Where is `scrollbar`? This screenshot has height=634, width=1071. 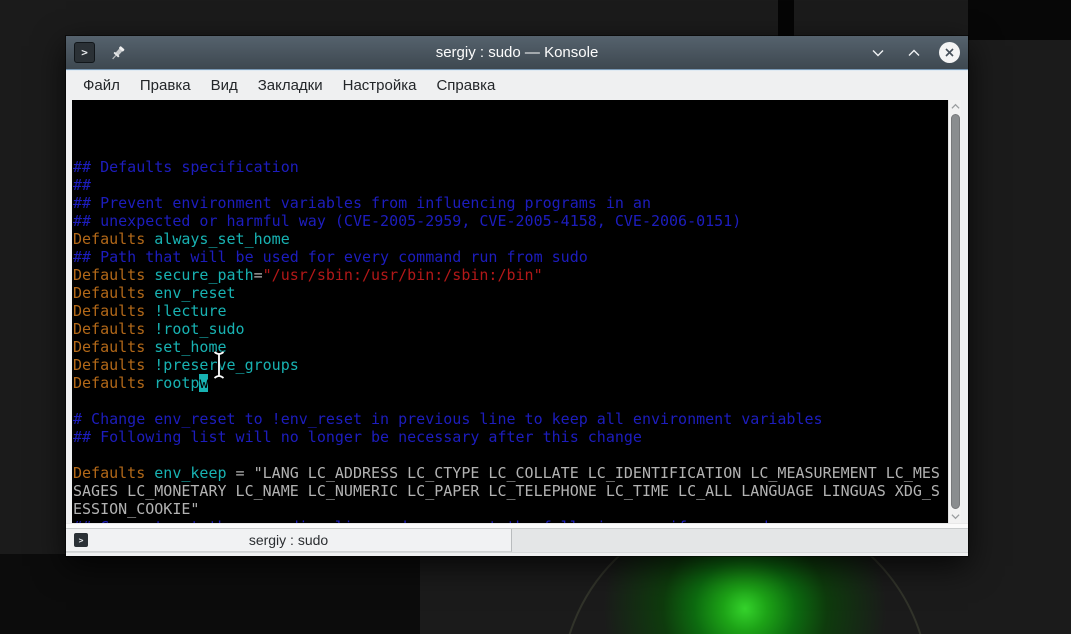
scrollbar is located at coordinates (954, 311).